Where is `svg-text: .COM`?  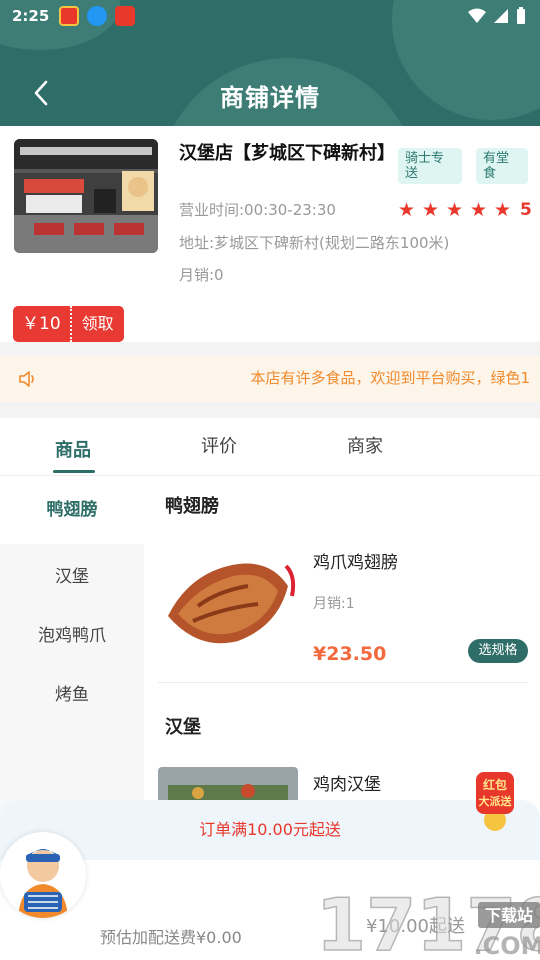 svg-text: .COM is located at coordinates (506, 946).